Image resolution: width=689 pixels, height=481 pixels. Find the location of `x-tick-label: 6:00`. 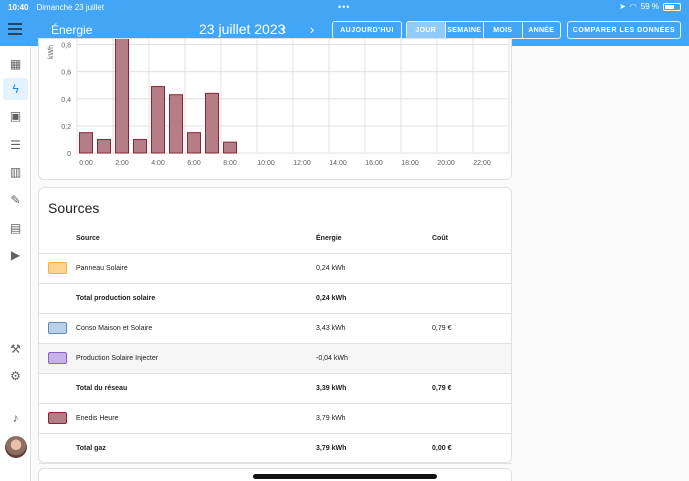

x-tick-label: 6:00 is located at coordinates (194, 163).